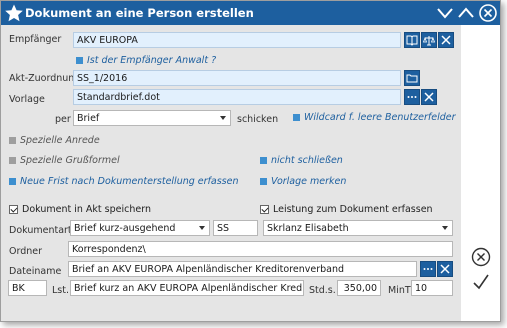 Image resolution: width=507 pixels, height=328 pixels. What do you see at coordinates (60, 290) in the screenshot?
I see `lst-label: Lst.` at bounding box center [60, 290].